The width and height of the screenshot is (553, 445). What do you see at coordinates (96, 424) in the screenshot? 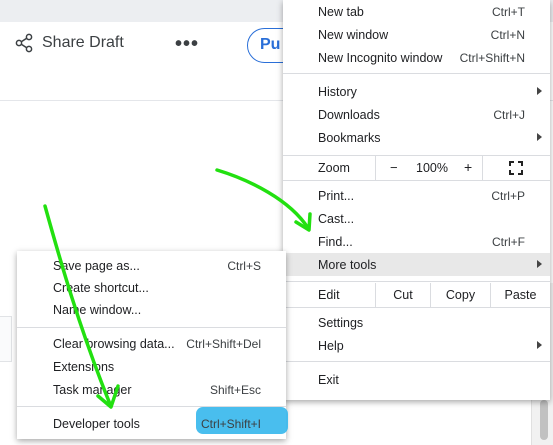
I see `menu-item-label: Developer tools` at bounding box center [96, 424].